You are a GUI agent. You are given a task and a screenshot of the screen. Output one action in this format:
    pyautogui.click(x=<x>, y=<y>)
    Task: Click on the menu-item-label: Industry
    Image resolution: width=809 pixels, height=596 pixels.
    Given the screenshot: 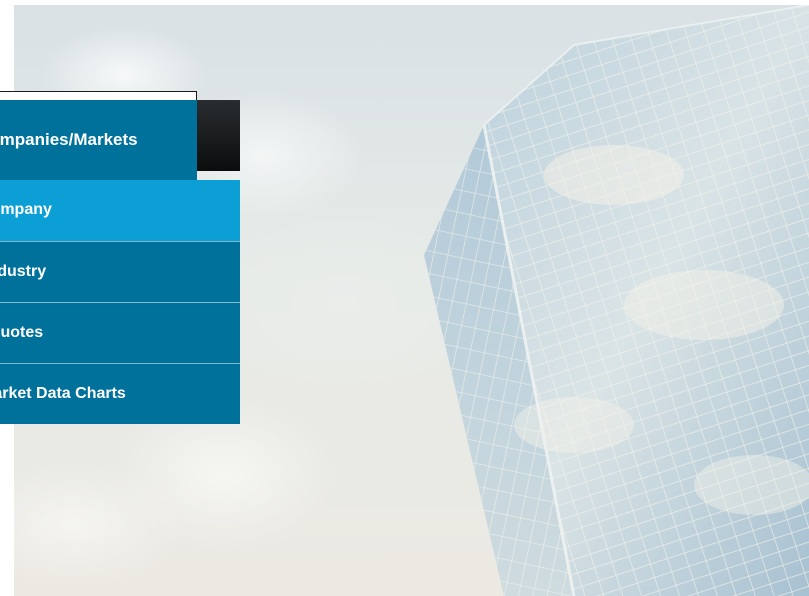 What is the action you would take?
    pyautogui.click(x=23, y=271)
    